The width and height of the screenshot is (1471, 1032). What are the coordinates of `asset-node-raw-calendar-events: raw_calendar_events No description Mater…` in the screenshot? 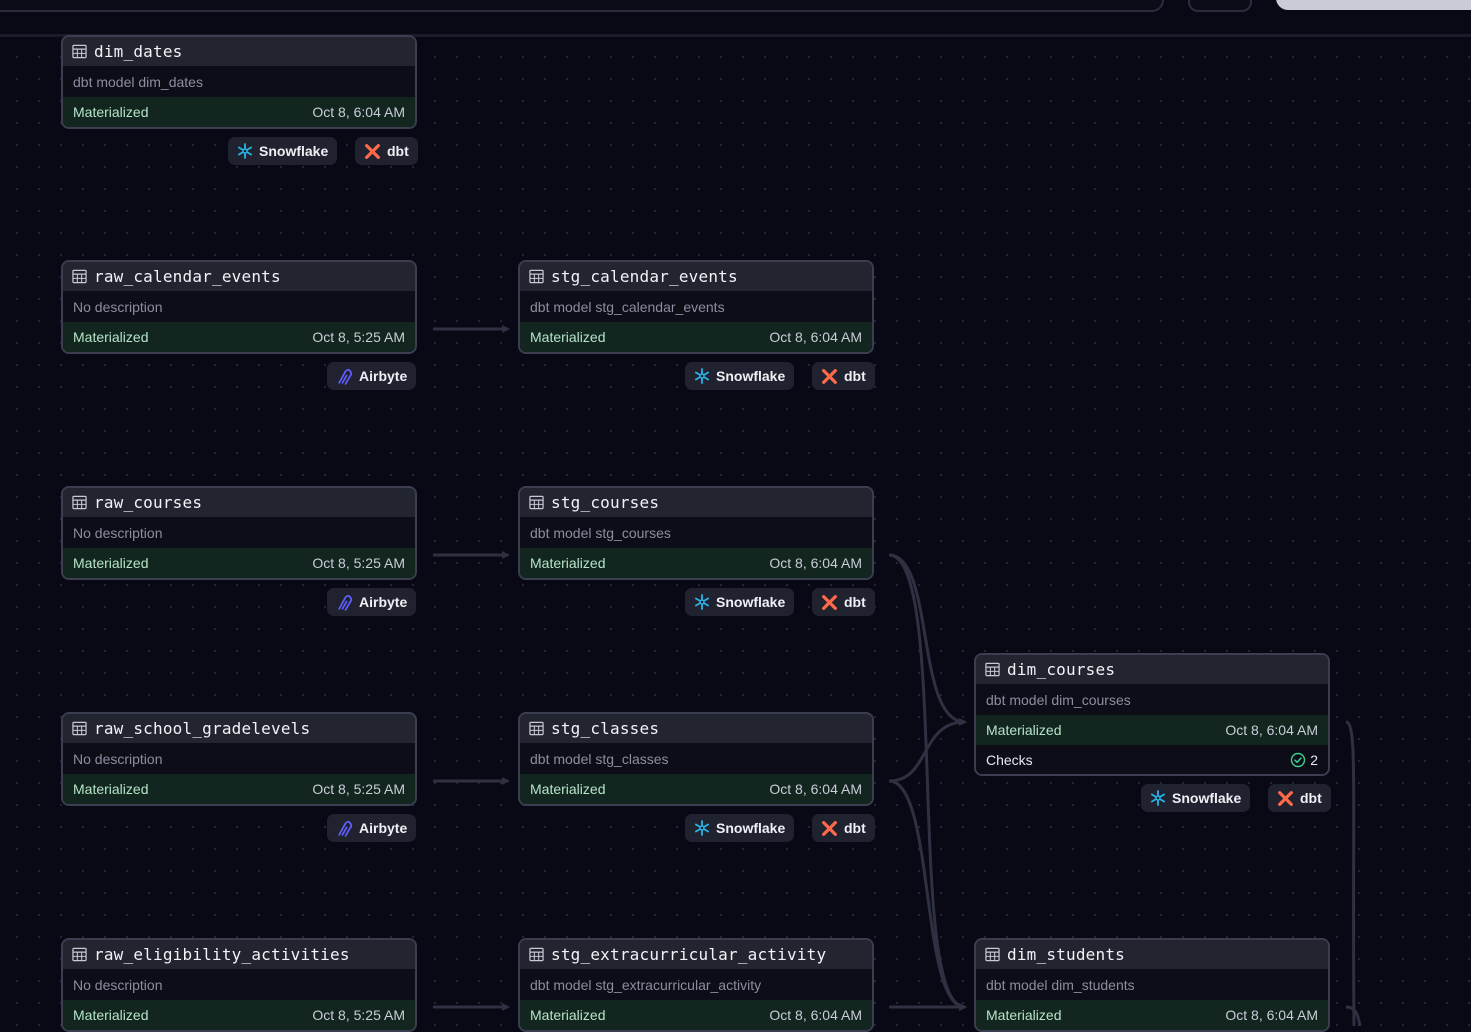 It's located at (239, 307).